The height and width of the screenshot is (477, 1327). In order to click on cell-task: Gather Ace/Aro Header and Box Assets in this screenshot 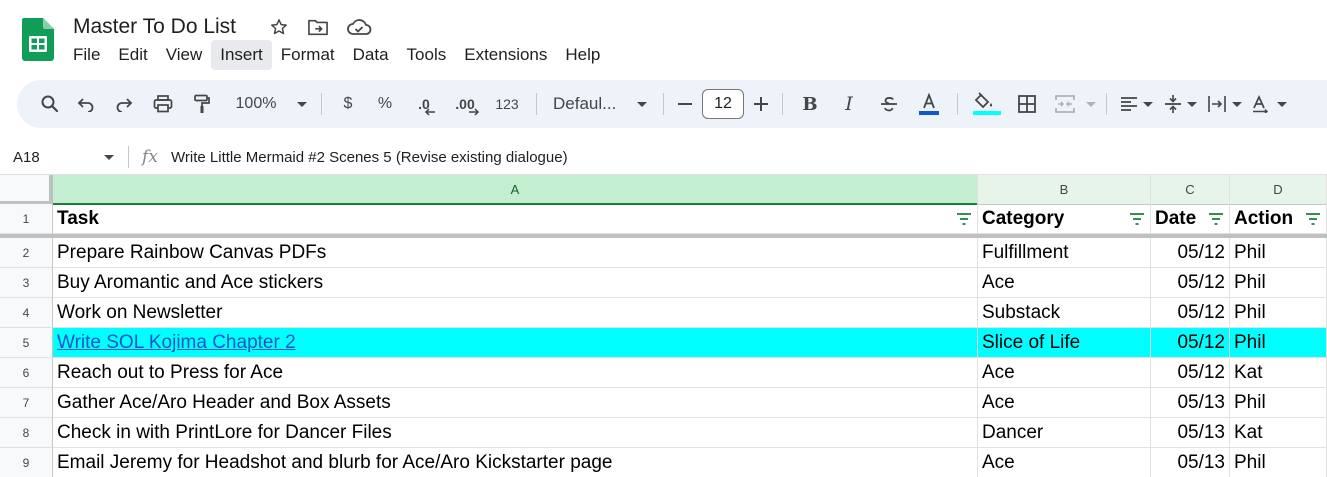, I will do `click(515, 403)`.